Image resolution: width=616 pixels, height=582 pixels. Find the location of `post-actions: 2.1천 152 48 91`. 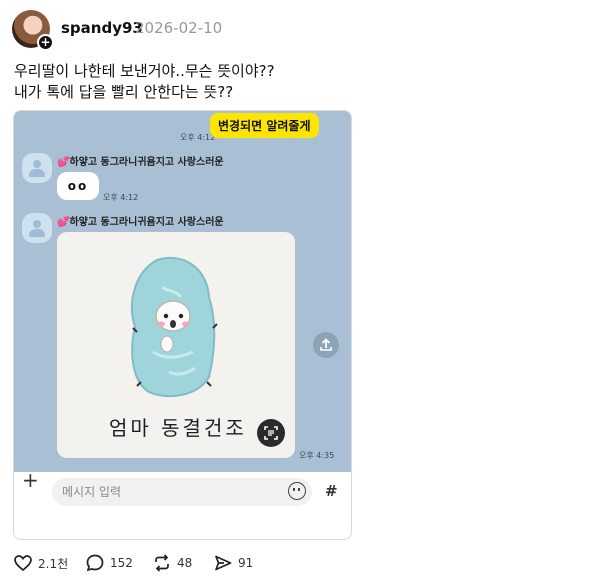

post-actions: 2.1천 152 48 91 is located at coordinates (308, 565).